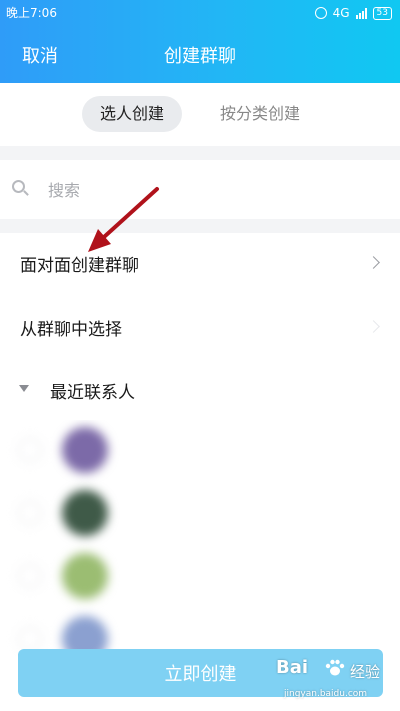 The height and width of the screenshot is (711, 400). Describe the element at coordinates (31, 13) in the screenshot. I see `status-time: 晚上7:06` at that location.